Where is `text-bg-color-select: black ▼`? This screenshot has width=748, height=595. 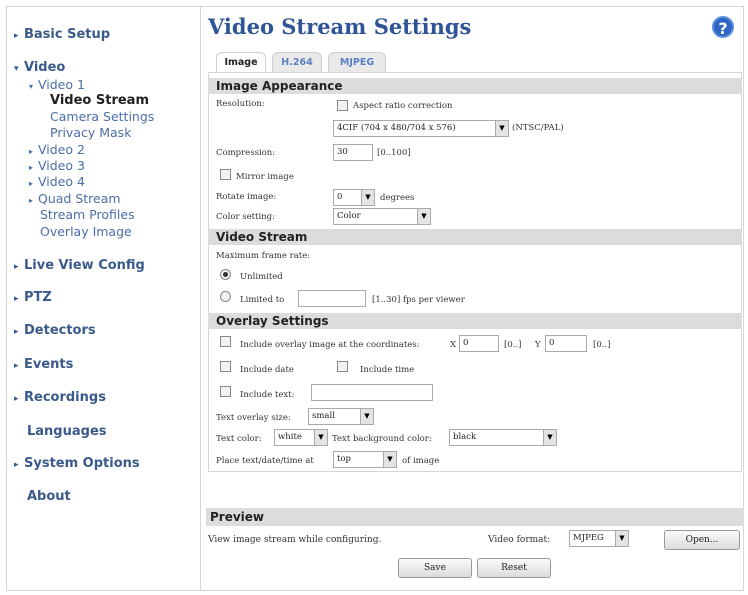 text-bg-color-select: black ▼ is located at coordinates (503, 437).